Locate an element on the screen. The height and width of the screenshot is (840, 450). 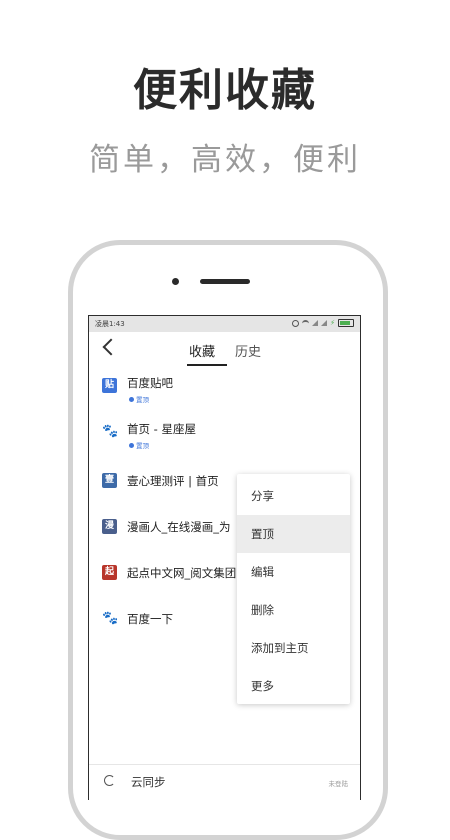
qidian-icon: 起 is located at coordinates (109, 572).